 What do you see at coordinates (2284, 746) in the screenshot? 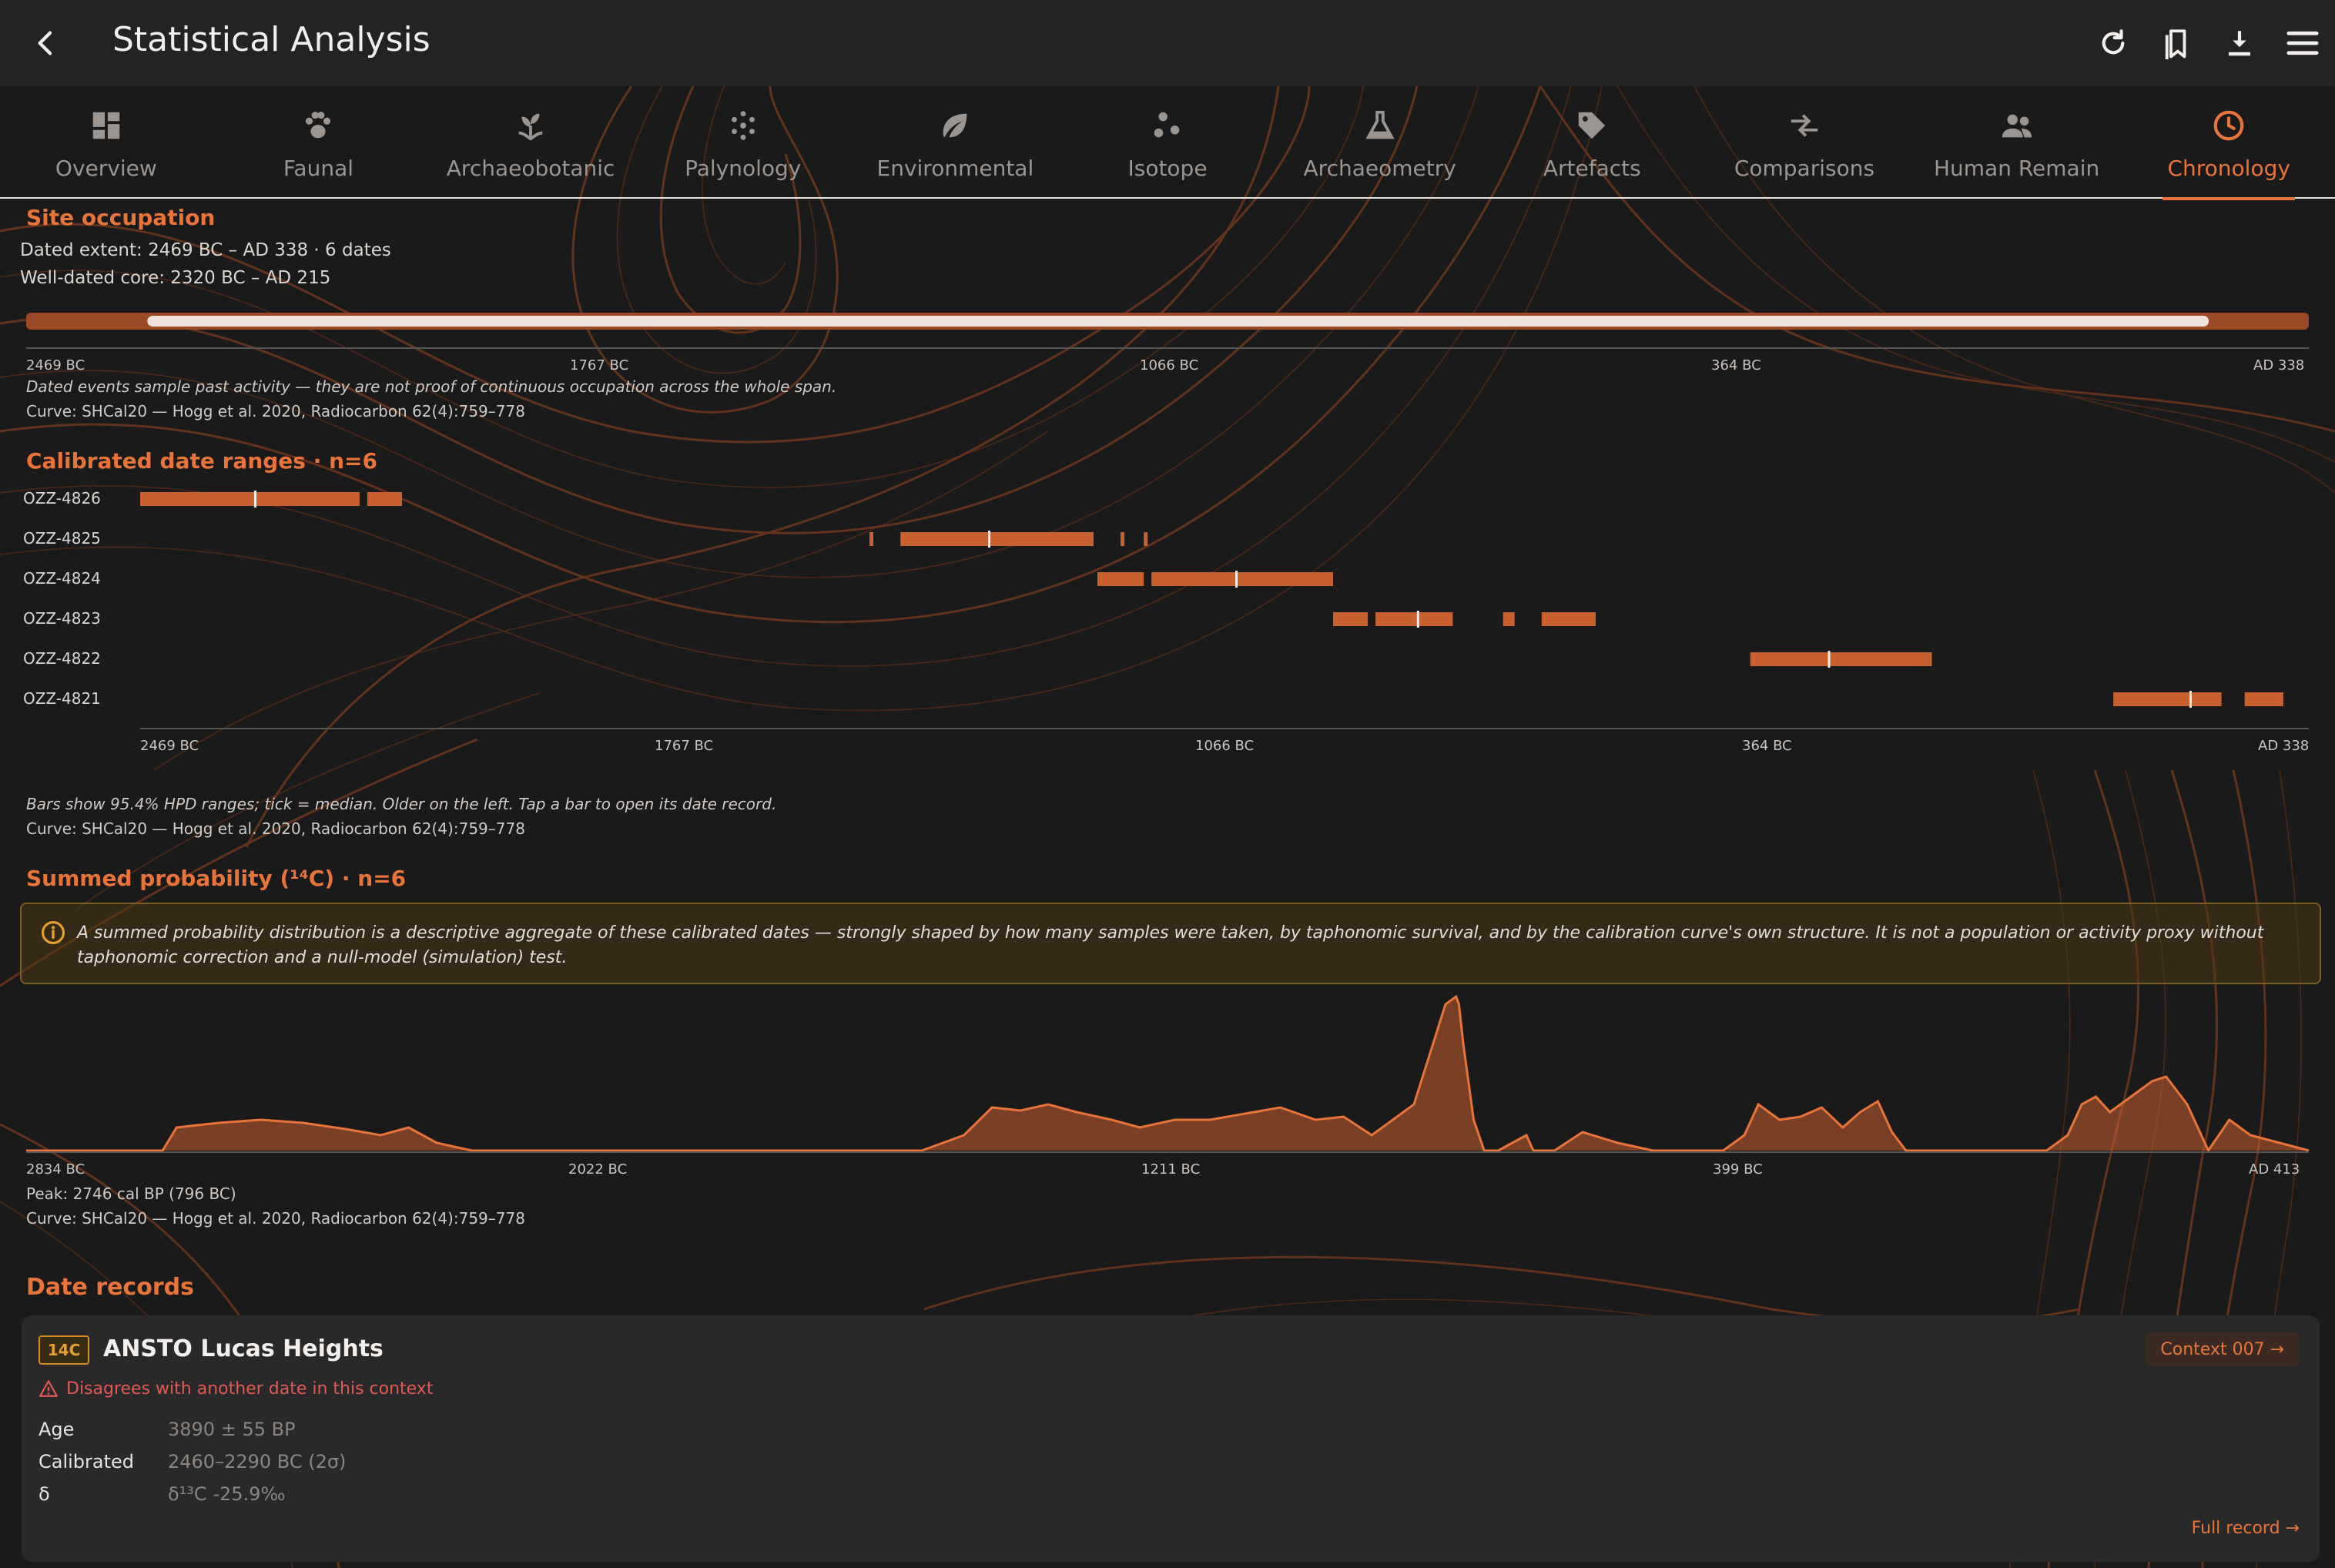
I see `calibrated-tick-label: AD 338` at bounding box center [2284, 746].